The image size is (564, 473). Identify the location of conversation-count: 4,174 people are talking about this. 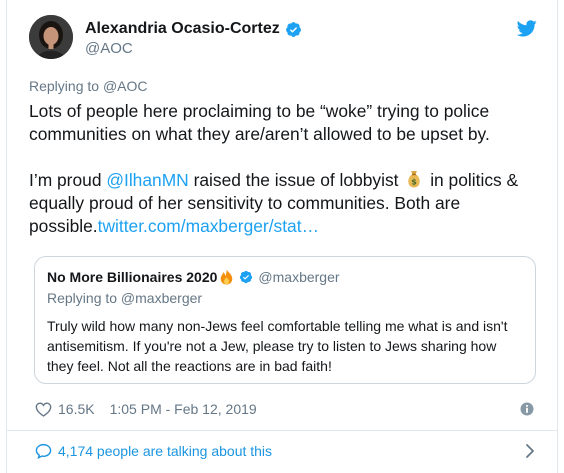
(165, 451).